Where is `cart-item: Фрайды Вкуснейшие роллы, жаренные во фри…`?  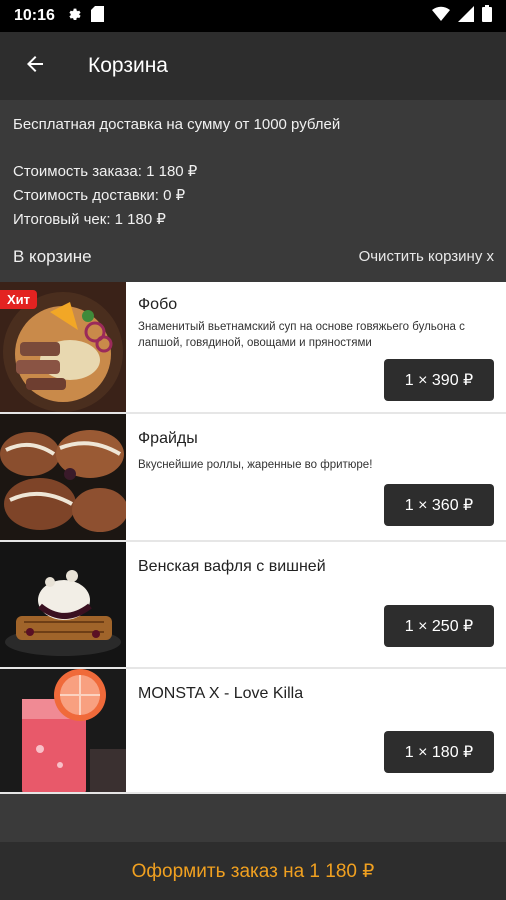 cart-item: Фрайды Вкуснейшие роллы, жаренные во фри… is located at coordinates (253, 478).